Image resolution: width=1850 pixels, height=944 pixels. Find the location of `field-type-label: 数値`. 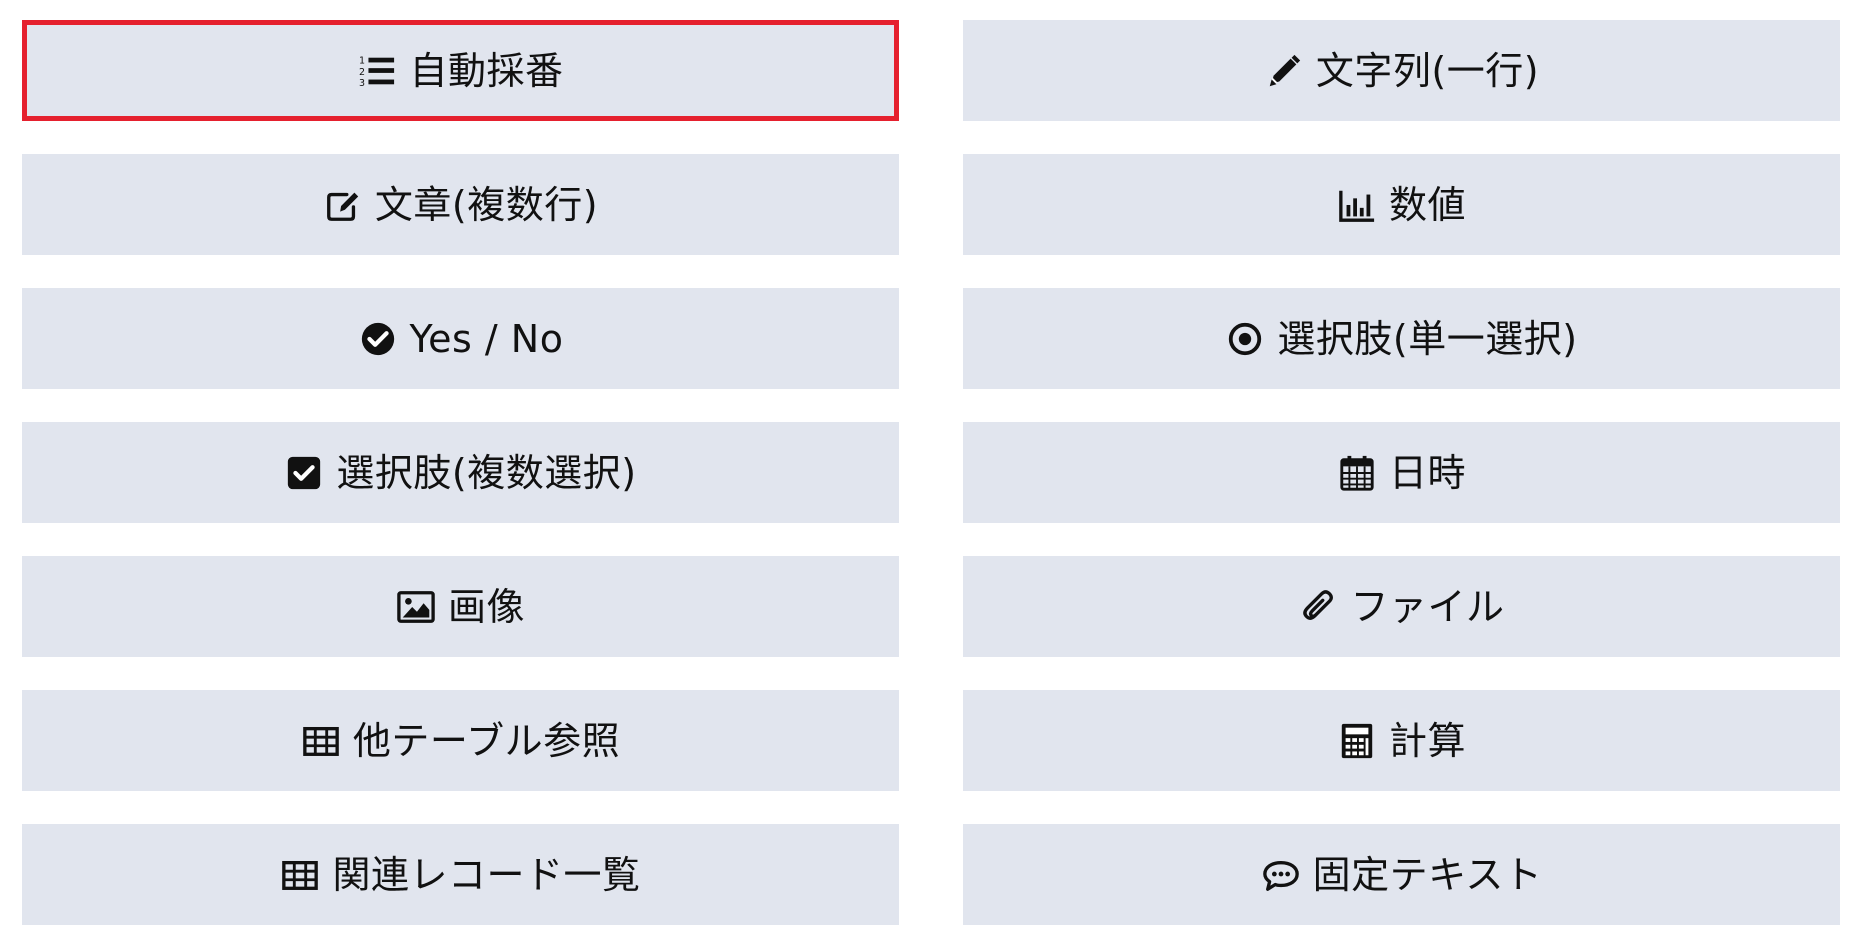

field-type-label: 数値 is located at coordinates (1427, 204).